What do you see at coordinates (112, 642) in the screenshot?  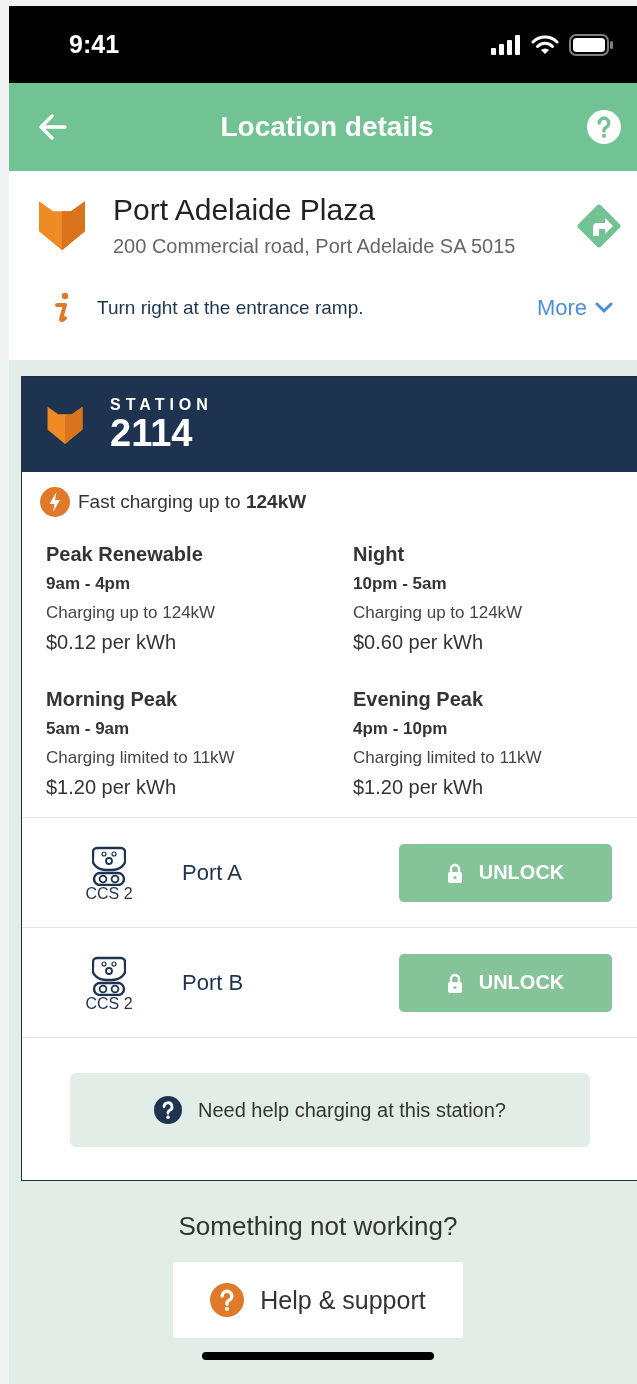 I see `rate-price: $0.12 per kWh` at bounding box center [112, 642].